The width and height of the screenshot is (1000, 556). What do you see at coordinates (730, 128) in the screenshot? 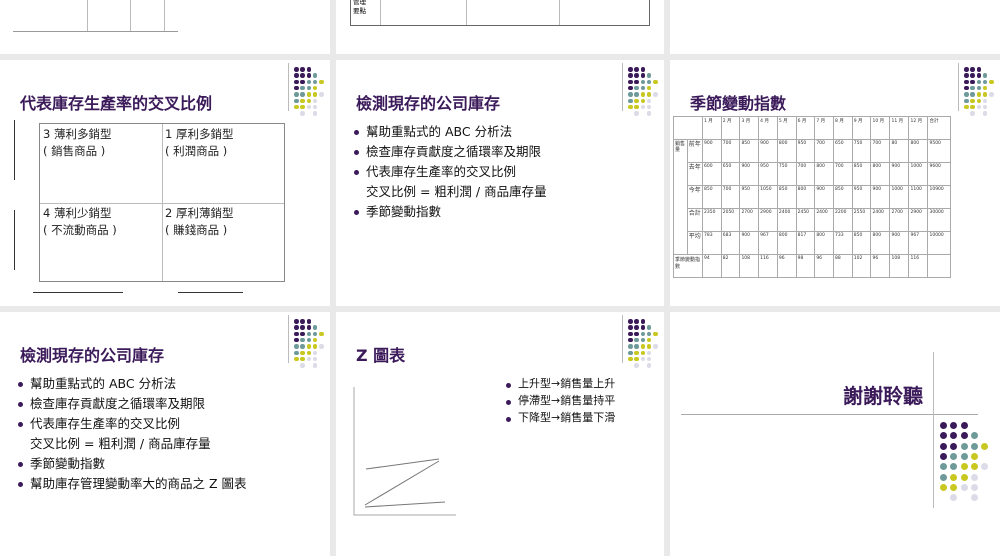
I see `header-cell: 2 月` at bounding box center [730, 128].